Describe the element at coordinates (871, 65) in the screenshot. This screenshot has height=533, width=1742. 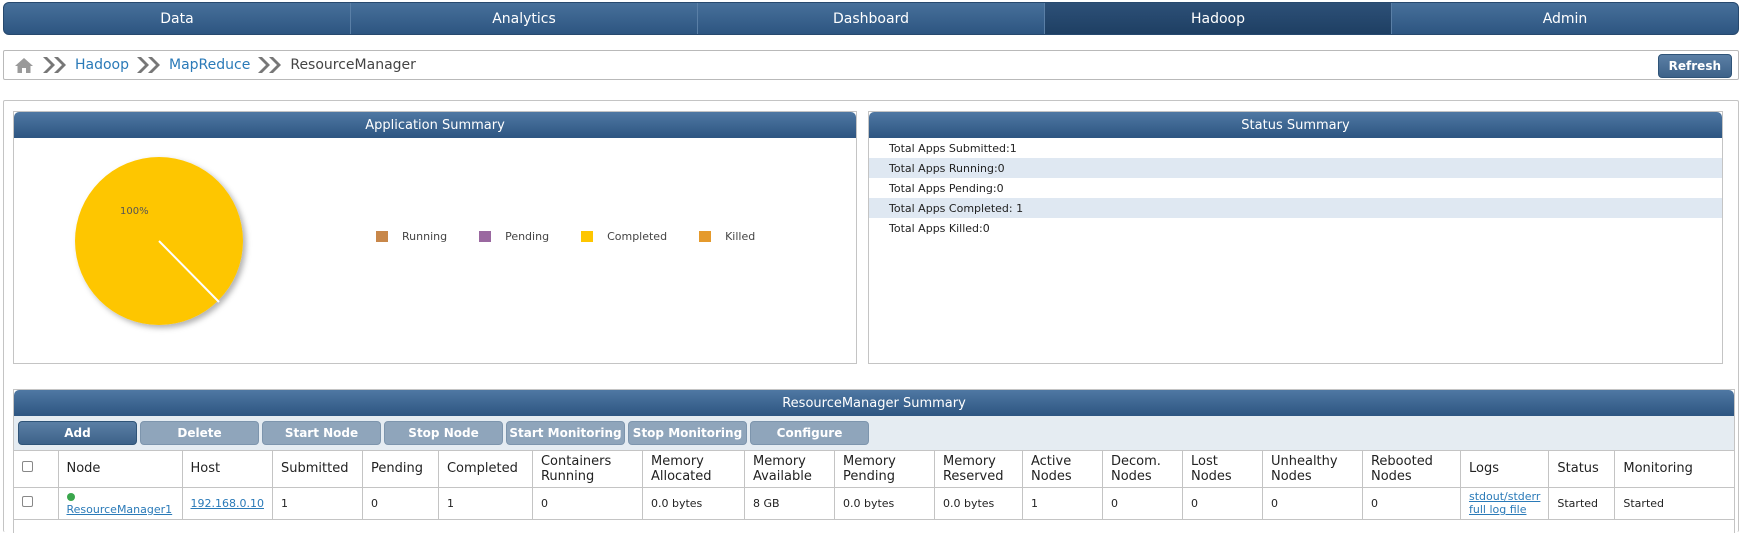
I see `breadcrumb: Hadoop MapReduce ResourceManager Refresh` at that location.